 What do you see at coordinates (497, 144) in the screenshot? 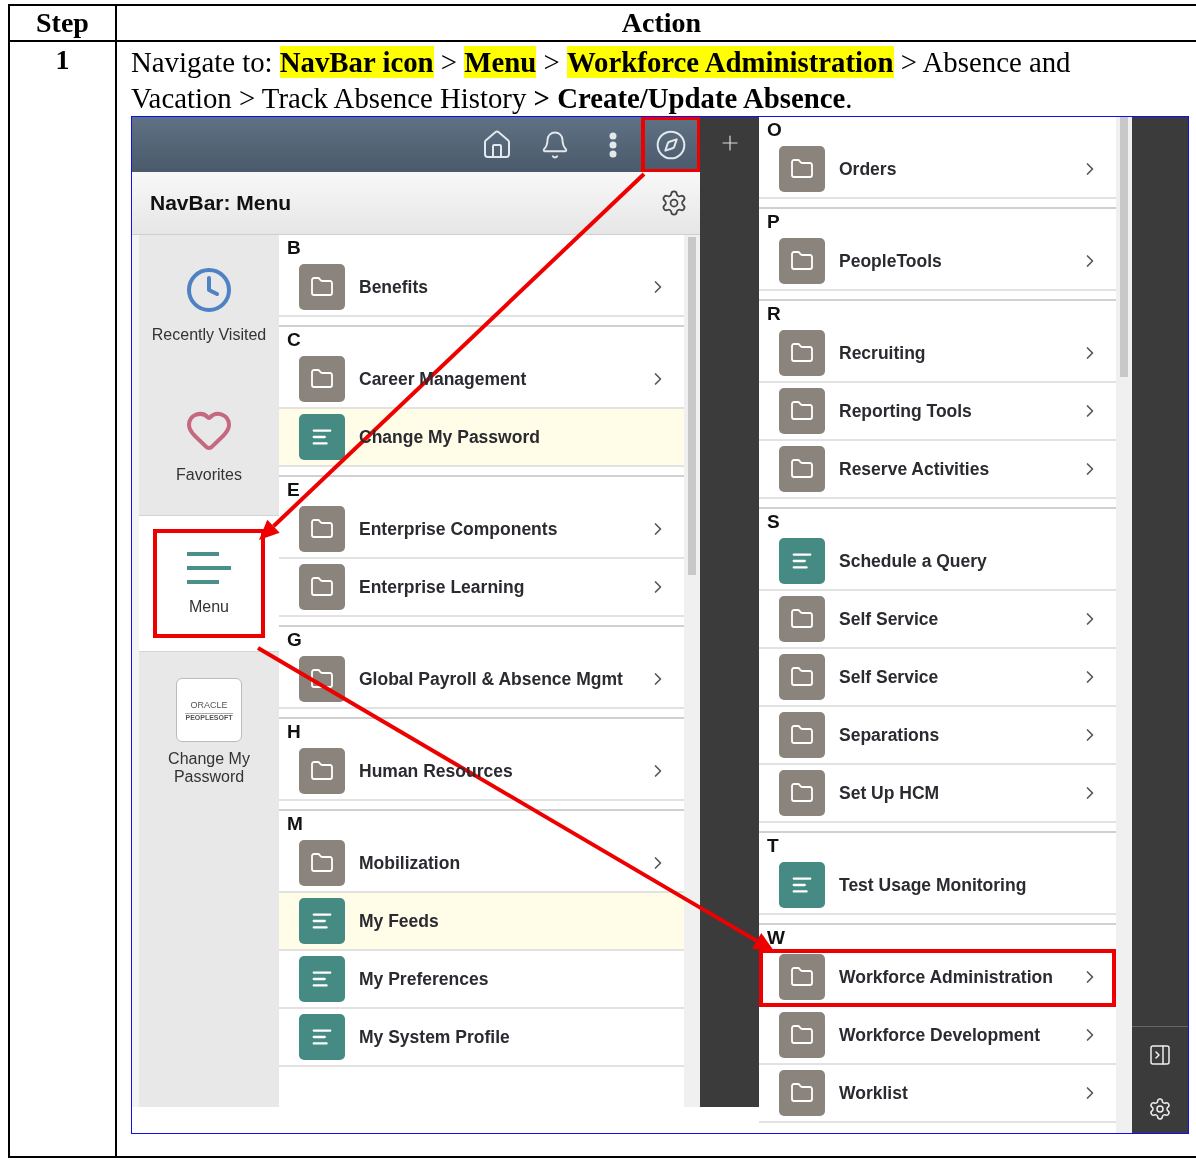
I see `home-icon` at bounding box center [497, 144].